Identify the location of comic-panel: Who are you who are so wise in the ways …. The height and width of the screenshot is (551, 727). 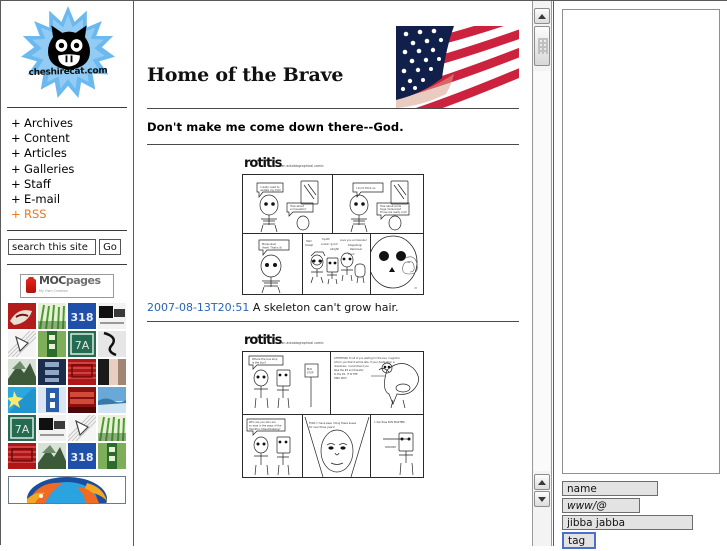
(273, 446).